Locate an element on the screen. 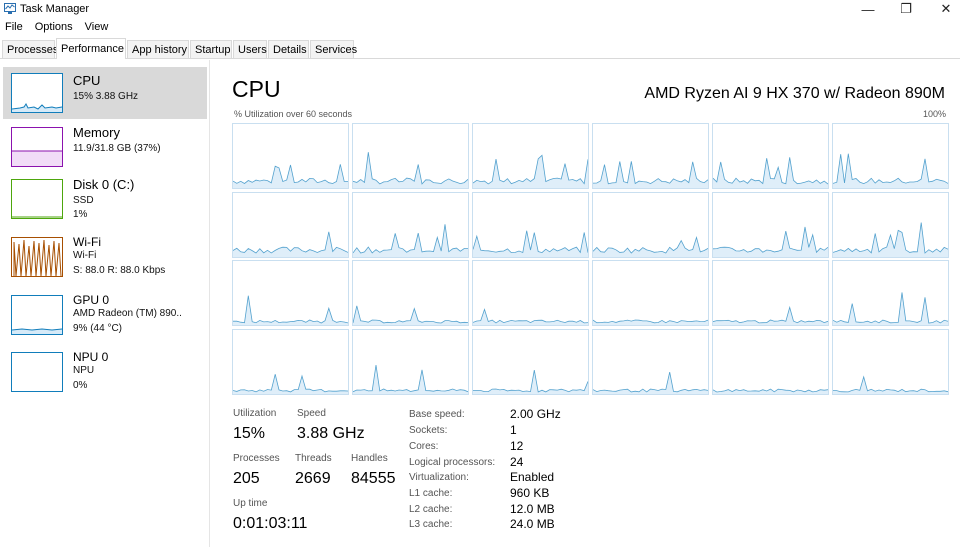  sidebar-item-detail: 15% 3.88 GHz is located at coordinates (106, 96).